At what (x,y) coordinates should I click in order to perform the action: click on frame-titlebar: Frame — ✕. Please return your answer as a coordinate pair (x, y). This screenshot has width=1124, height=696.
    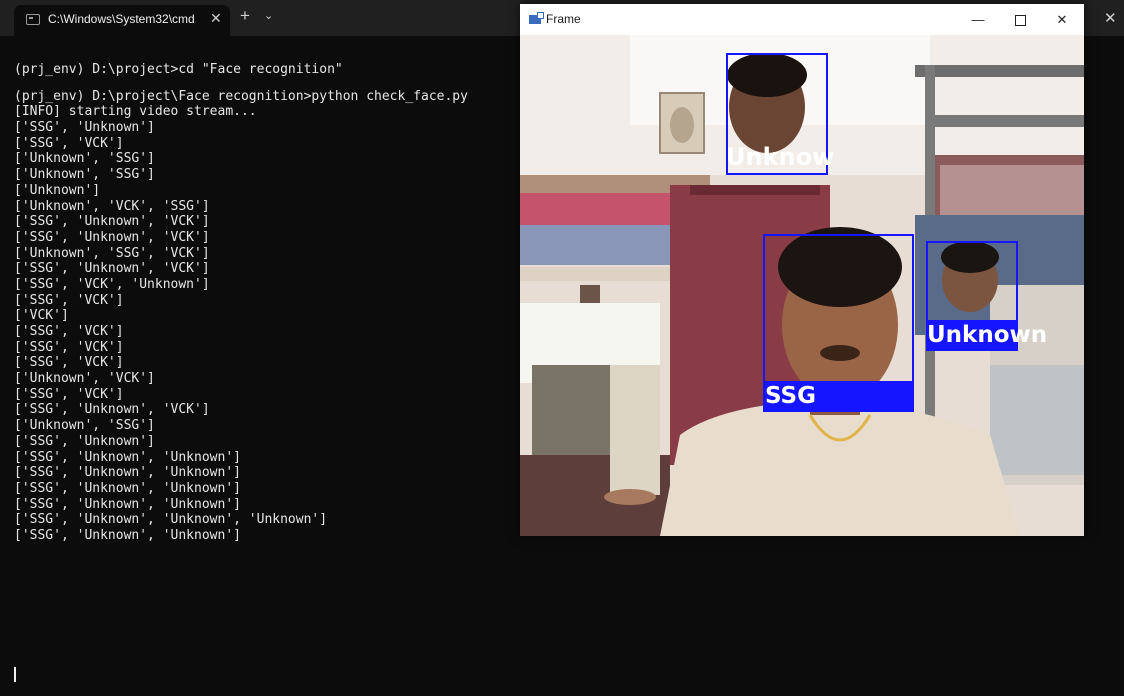
    Looking at the image, I should click on (802, 19).